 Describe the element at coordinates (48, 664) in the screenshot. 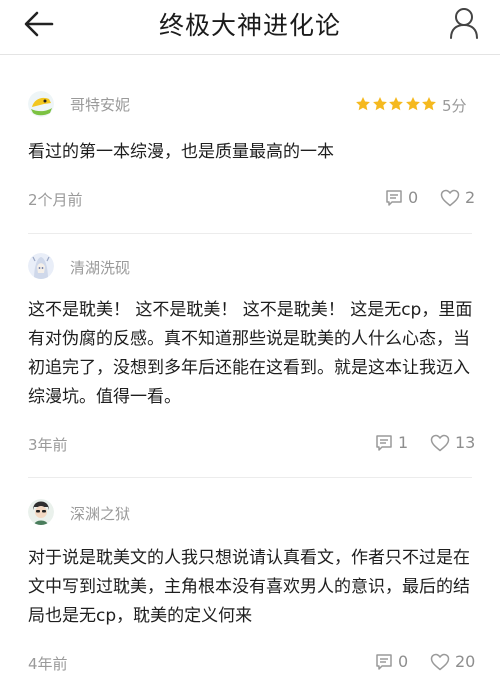

I see `comment-time: 4年前` at that location.